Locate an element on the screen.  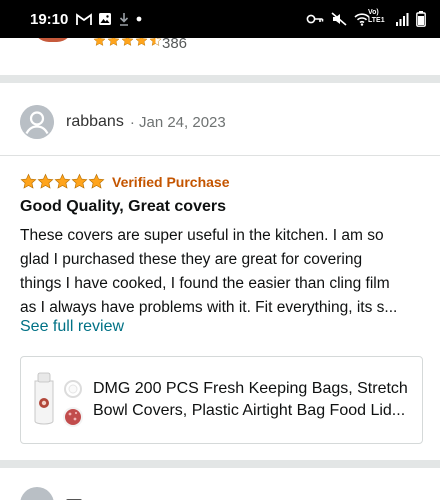
half-star-icon is located at coordinates (155, 42).